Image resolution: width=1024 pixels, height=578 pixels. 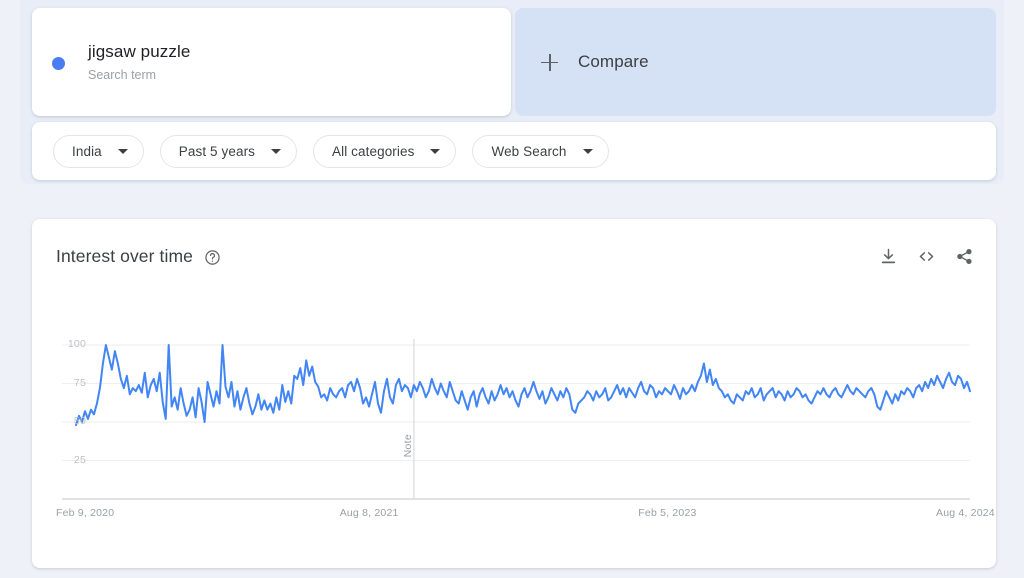 I want to click on download-icon, so click(x=888, y=256).